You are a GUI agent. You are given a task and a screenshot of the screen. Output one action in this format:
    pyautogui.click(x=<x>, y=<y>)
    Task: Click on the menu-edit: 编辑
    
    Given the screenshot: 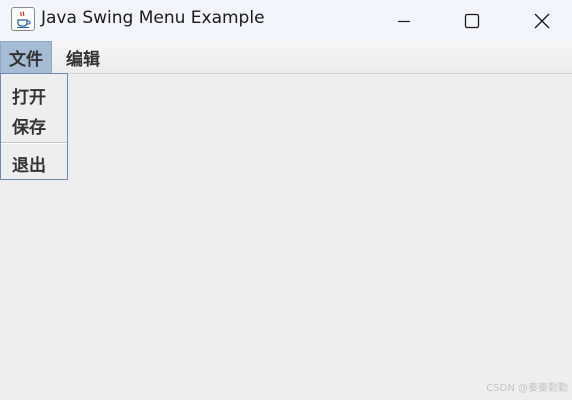 What is the action you would take?
    pyautogui.click(x=83, y=57)
    